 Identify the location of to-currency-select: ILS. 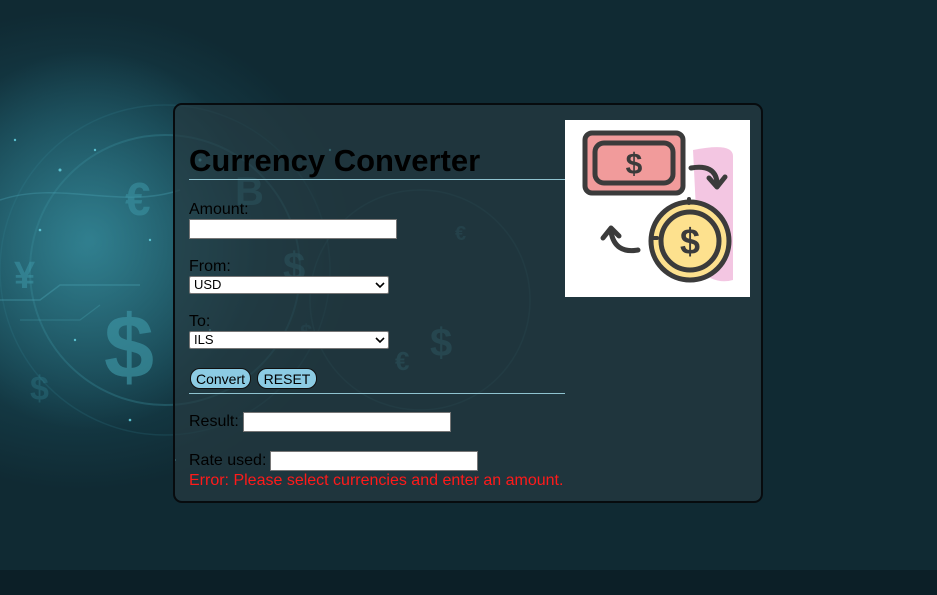
(289, 340).